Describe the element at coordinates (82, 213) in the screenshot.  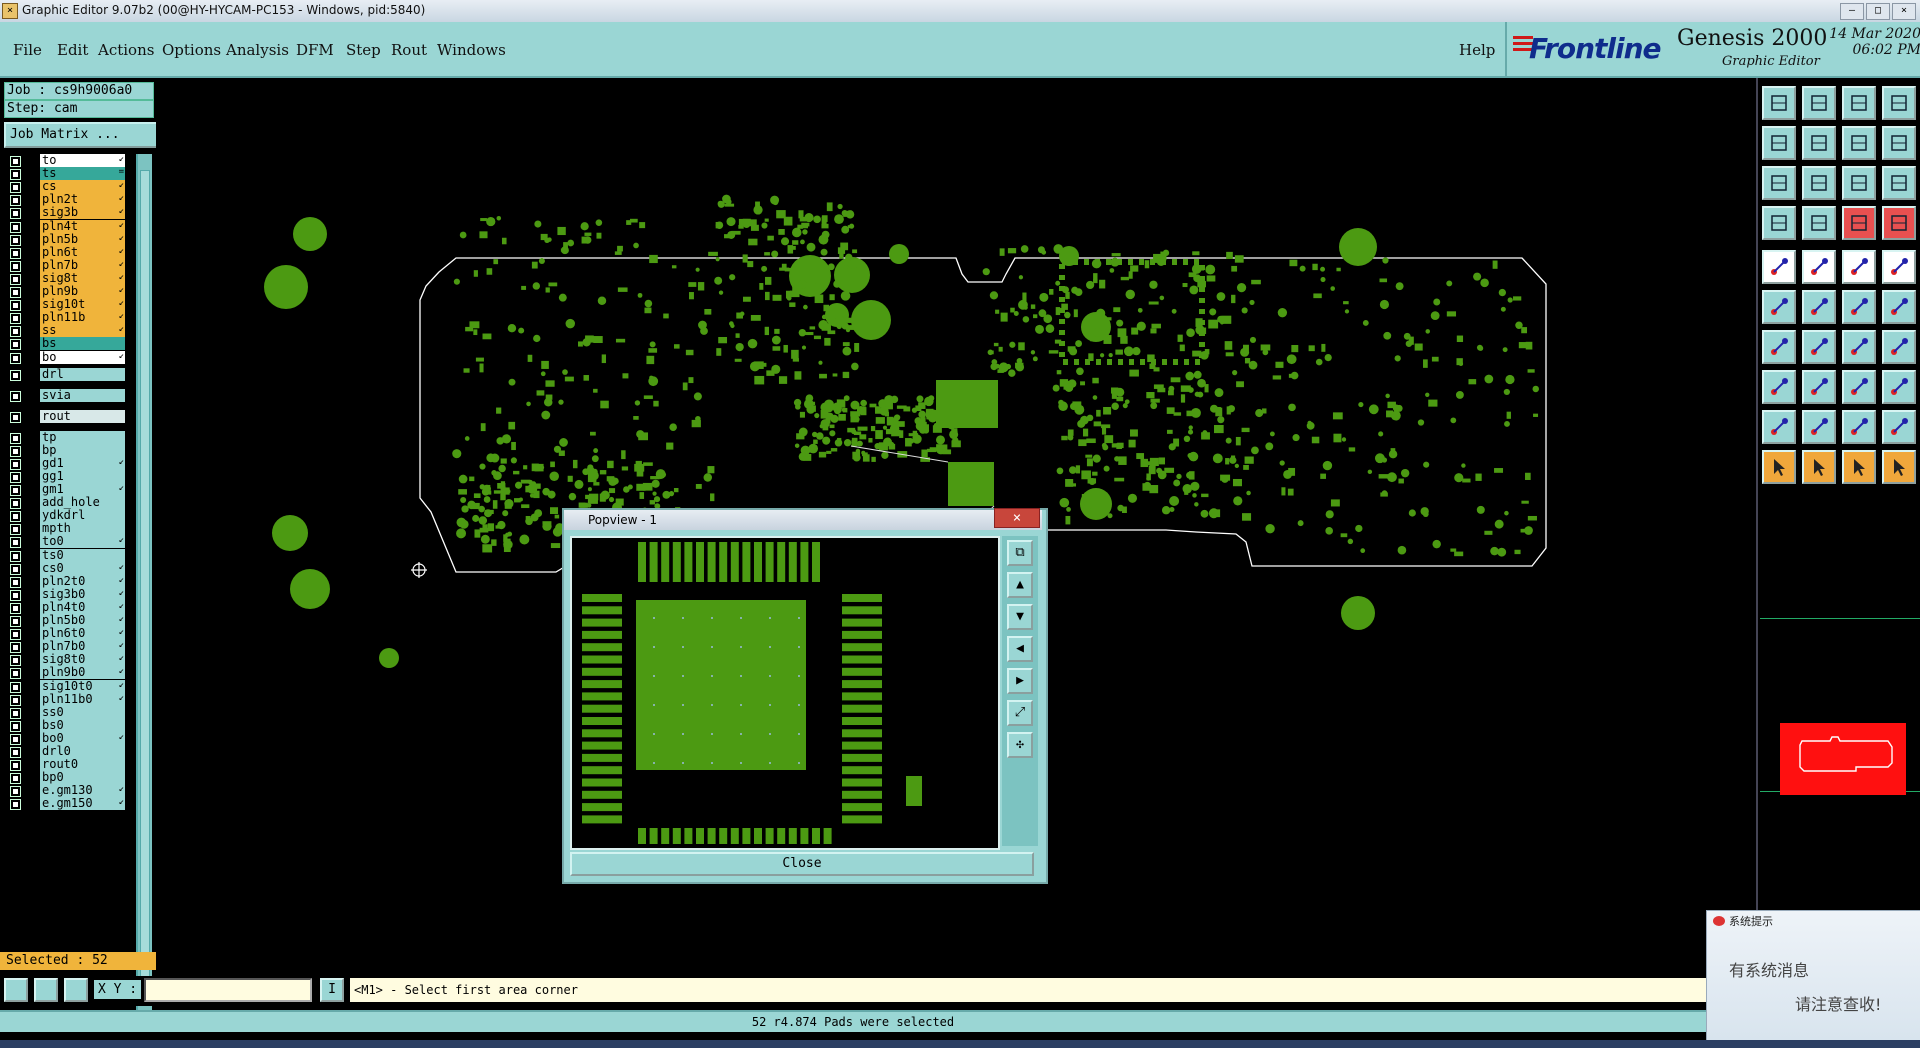
I see `layer-name: sig3b` at that location.